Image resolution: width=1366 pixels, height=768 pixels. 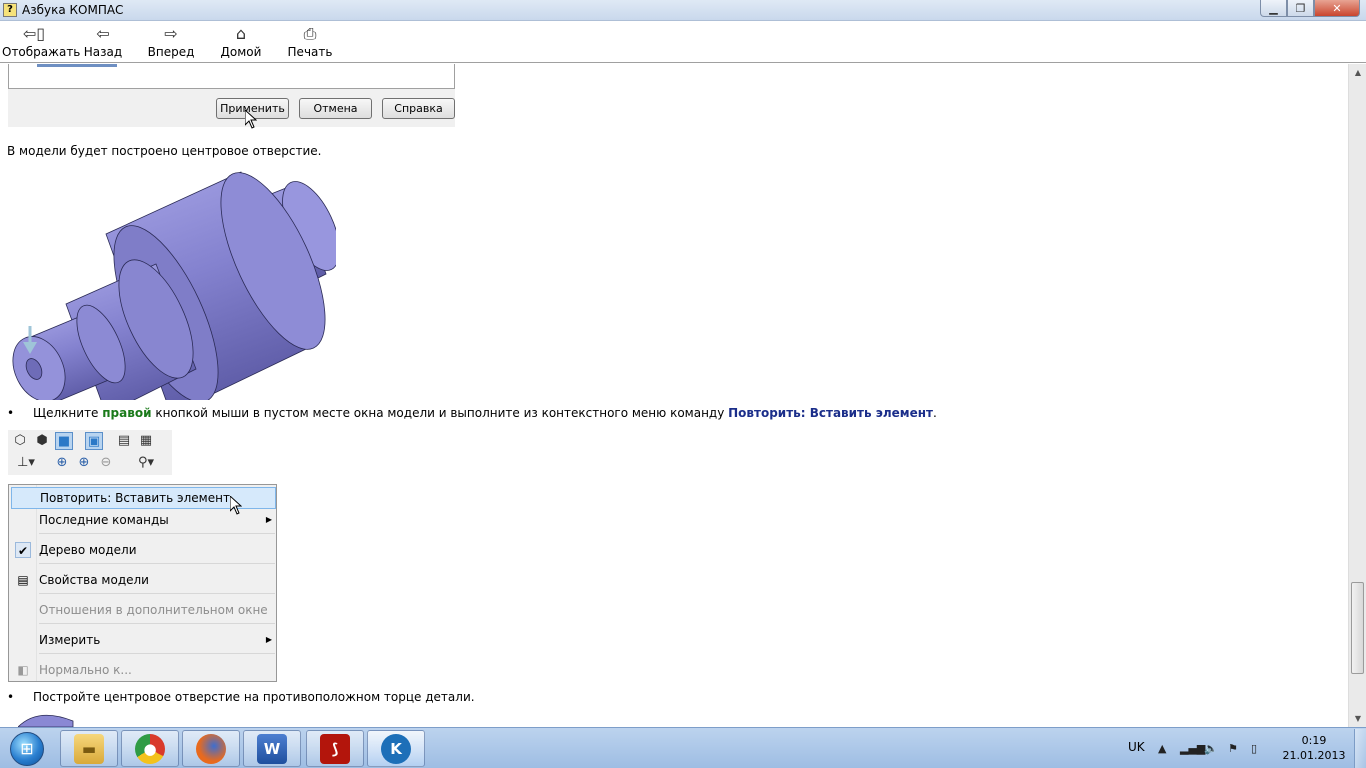 I want to click on show-button: ⇦▯ Отображать, so click(x=41, y=42).